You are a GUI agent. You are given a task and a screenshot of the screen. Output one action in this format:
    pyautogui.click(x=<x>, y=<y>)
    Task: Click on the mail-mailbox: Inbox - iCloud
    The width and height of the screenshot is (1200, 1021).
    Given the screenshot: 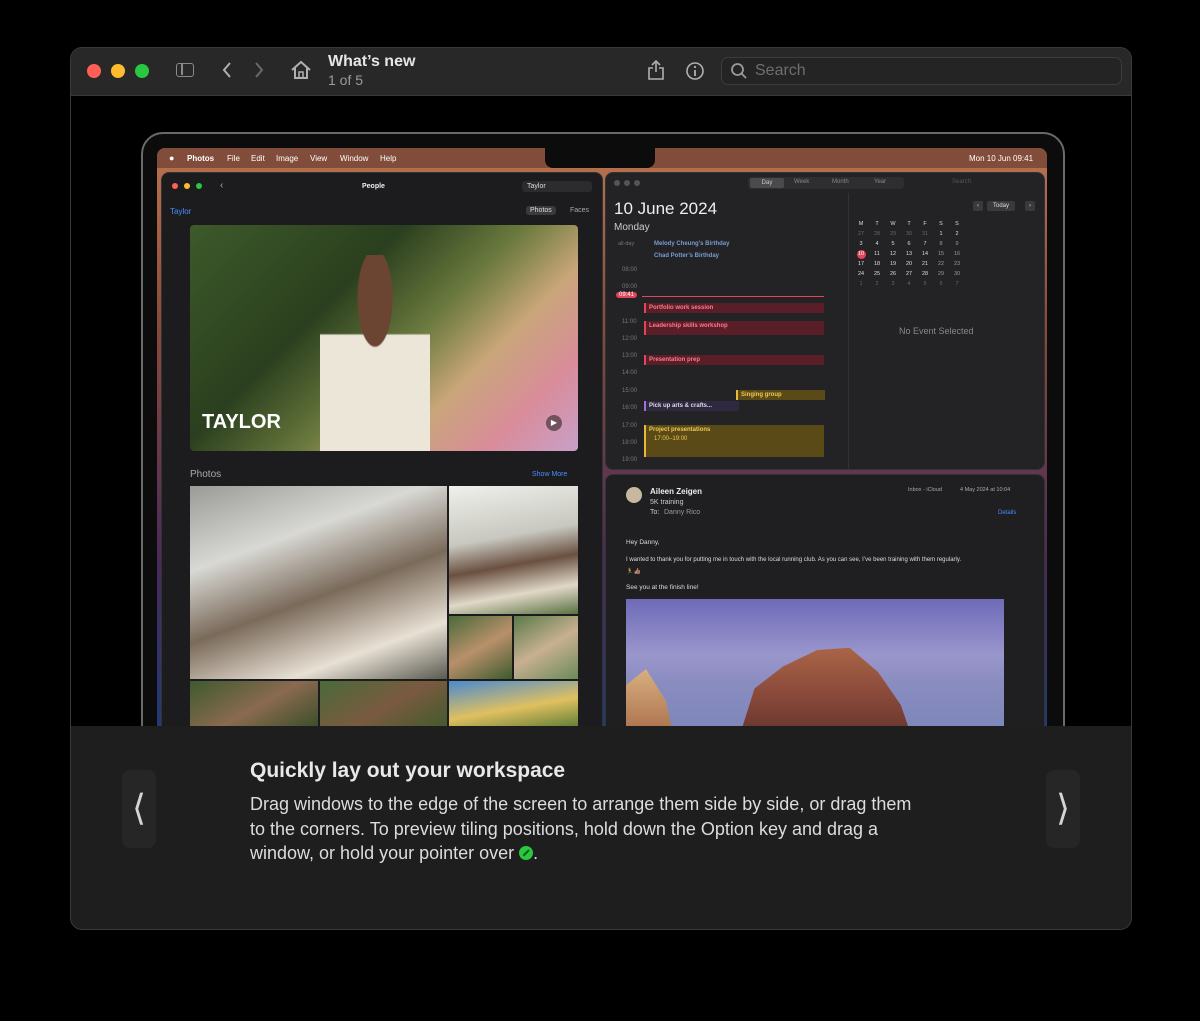 What is the action you would take?
    pyautogui.click(x=925, y=490)
    